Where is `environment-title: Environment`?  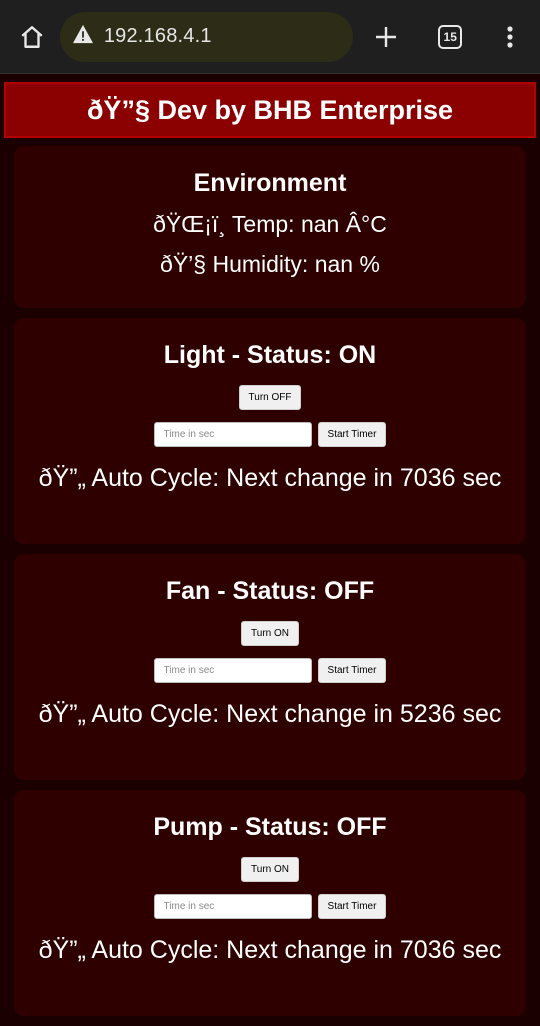 environment-title: Environment is located at coordinates (270, 183).